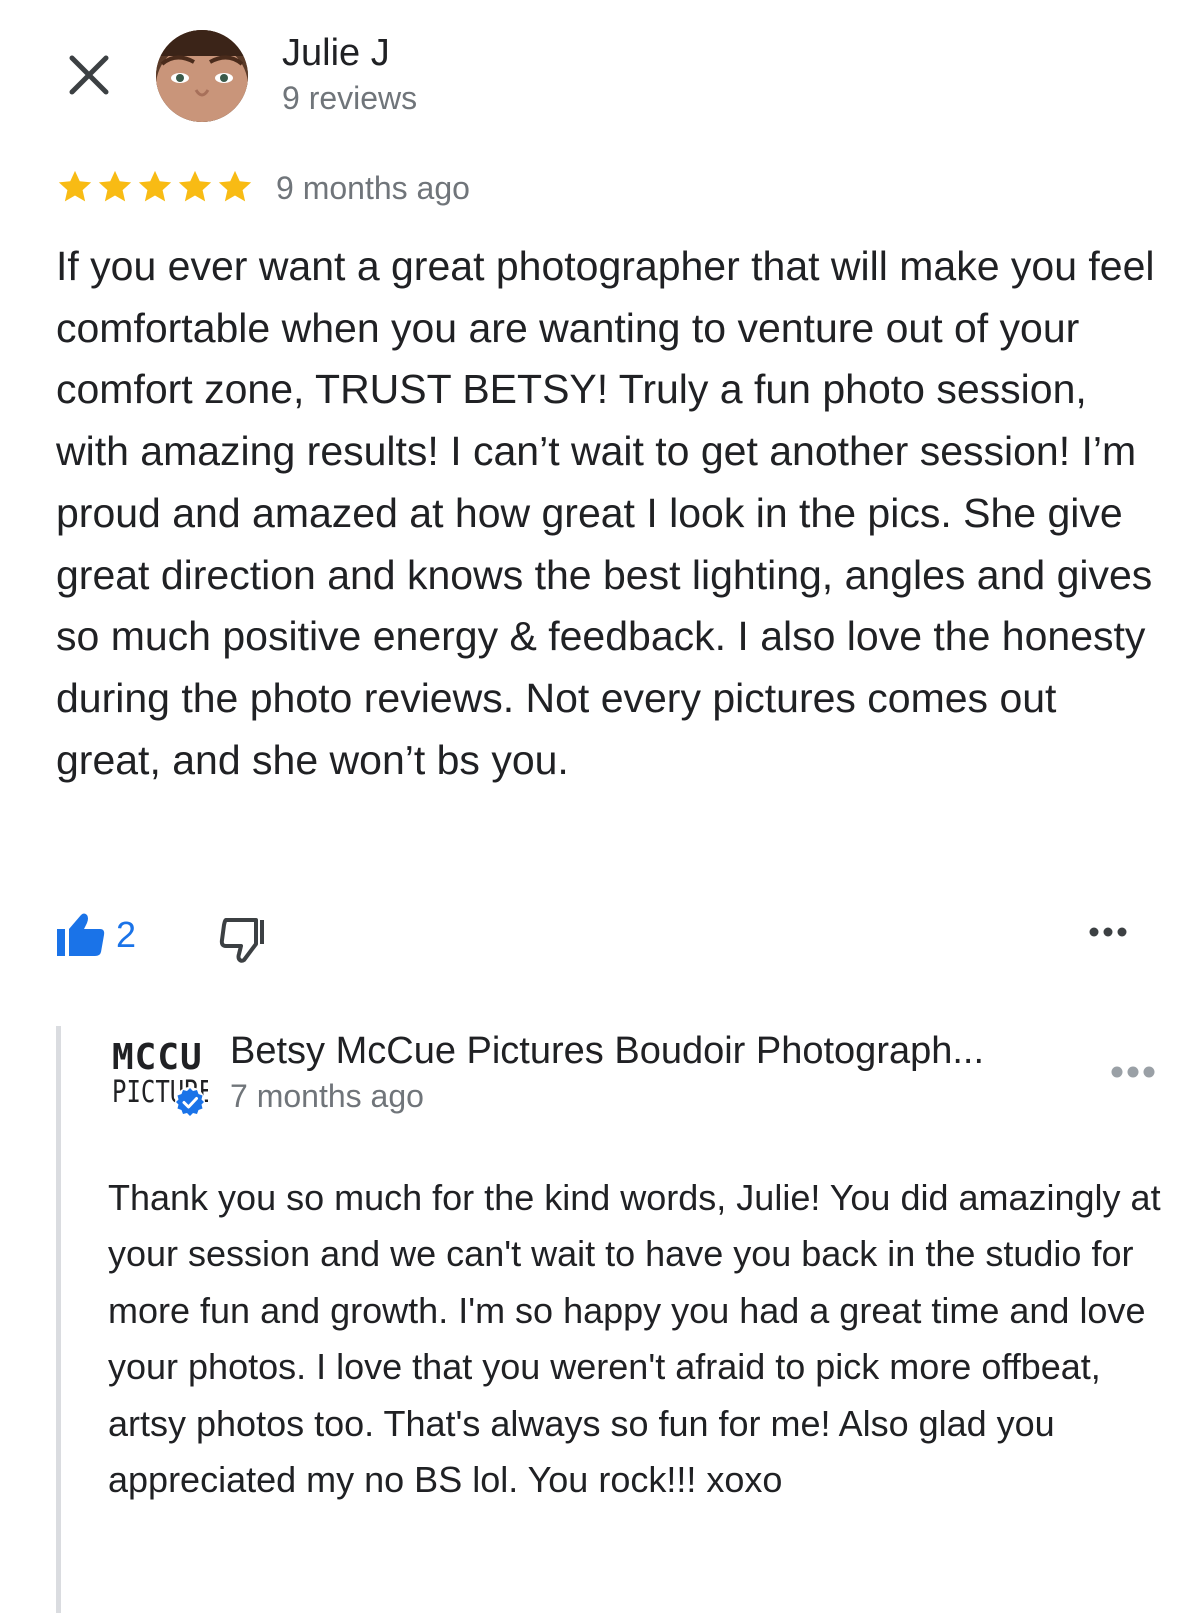  I want to click on dislike-button, so click(243, 939).